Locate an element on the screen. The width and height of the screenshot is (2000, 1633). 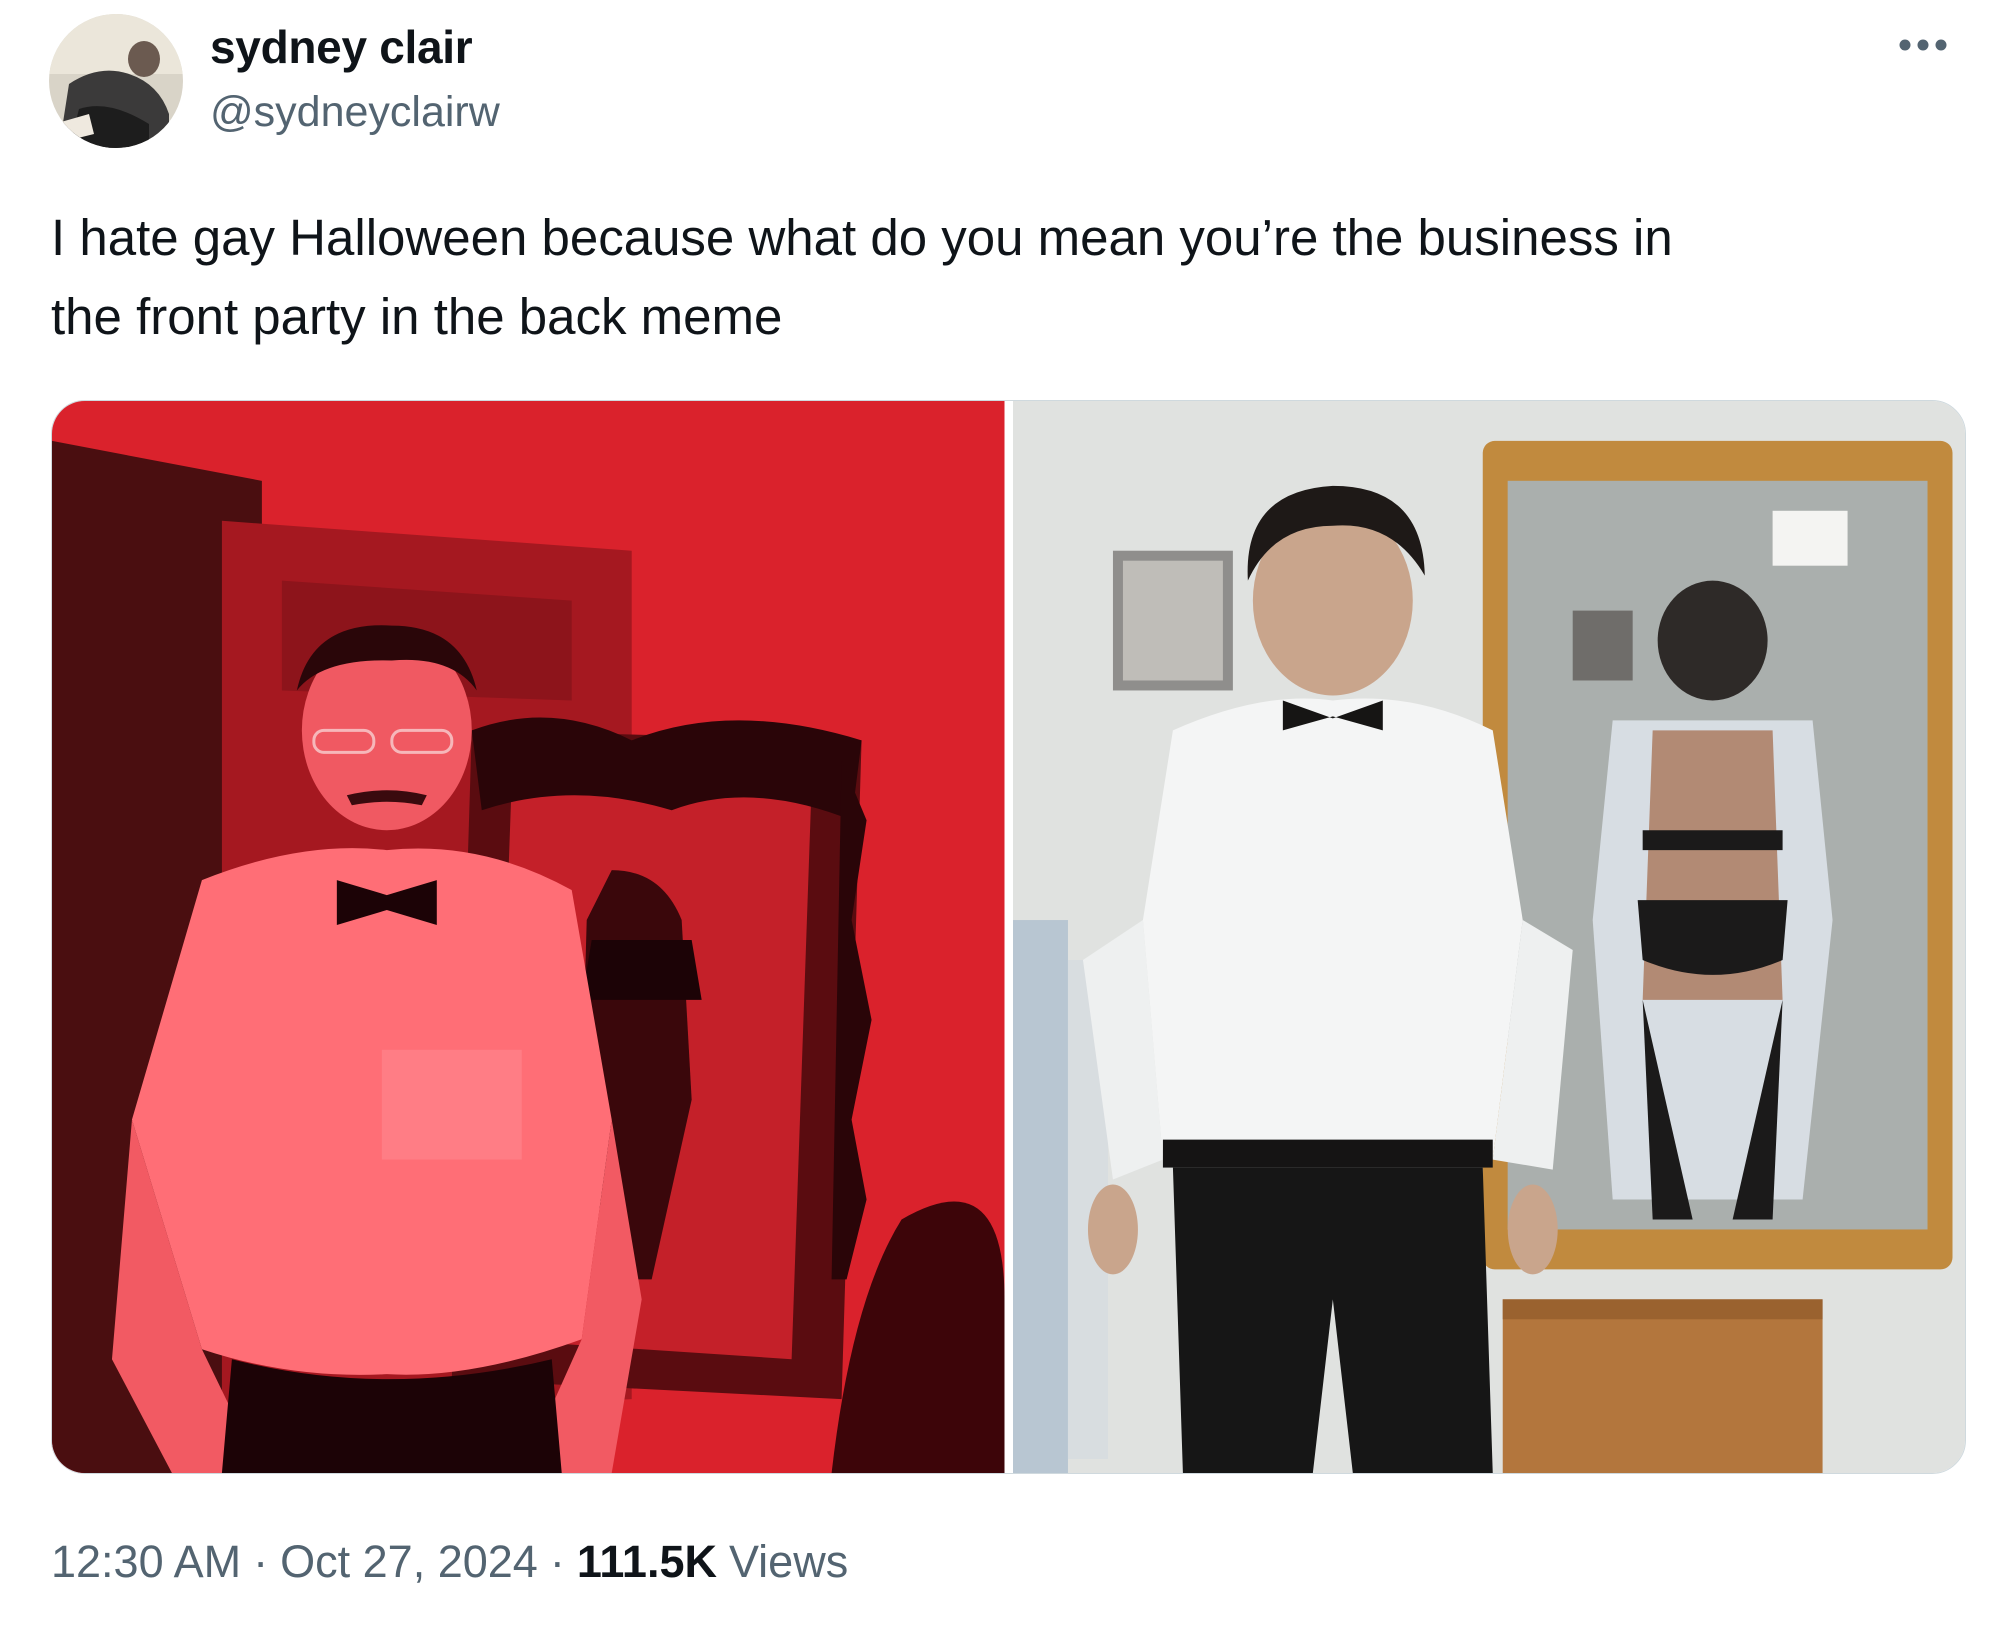
views-label: Views is located at coordinates (788, 1561).